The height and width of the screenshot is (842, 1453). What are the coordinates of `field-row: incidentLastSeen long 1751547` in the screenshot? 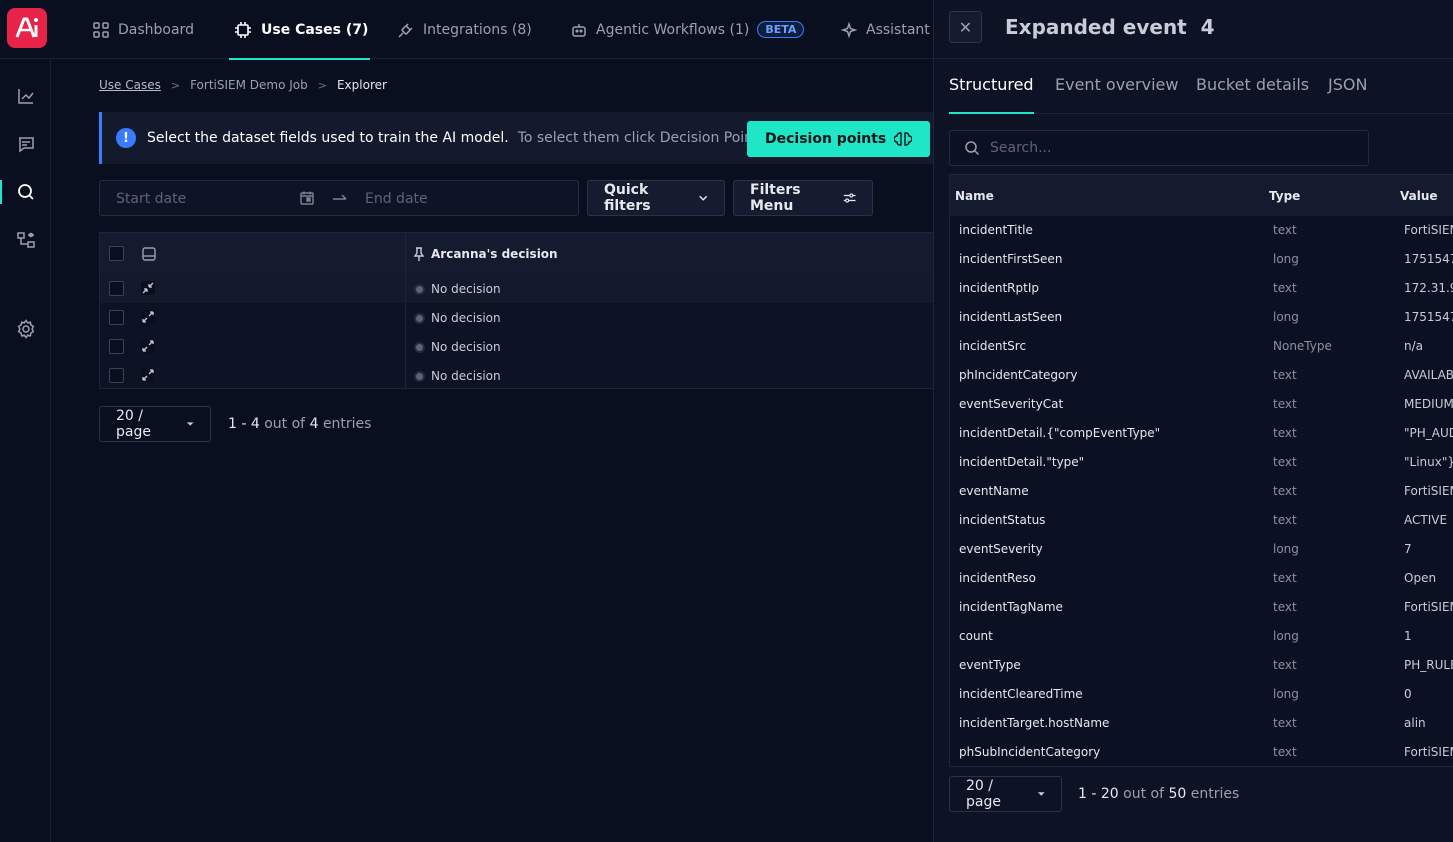 It's located at (1201, 317).